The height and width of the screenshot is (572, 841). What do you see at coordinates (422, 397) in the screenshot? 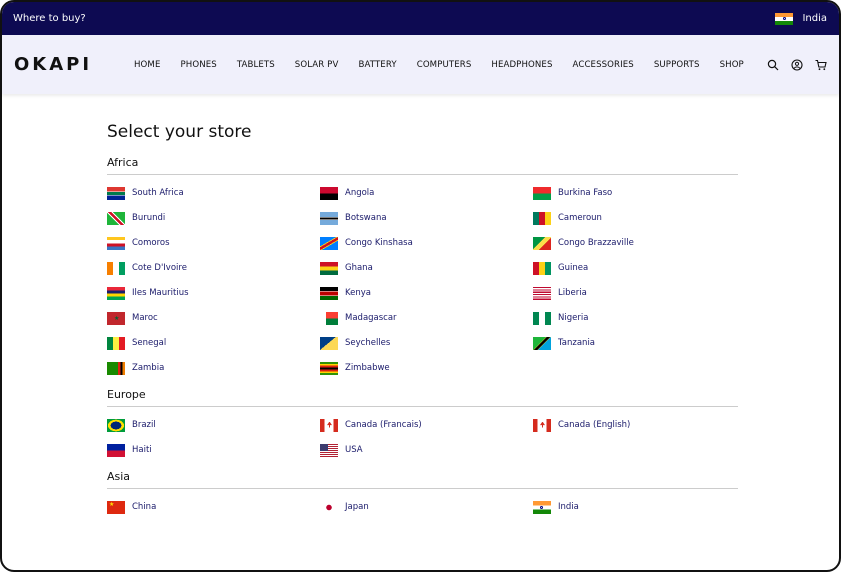
I see `region-heading: Europe` at bounding box center [422, 397].